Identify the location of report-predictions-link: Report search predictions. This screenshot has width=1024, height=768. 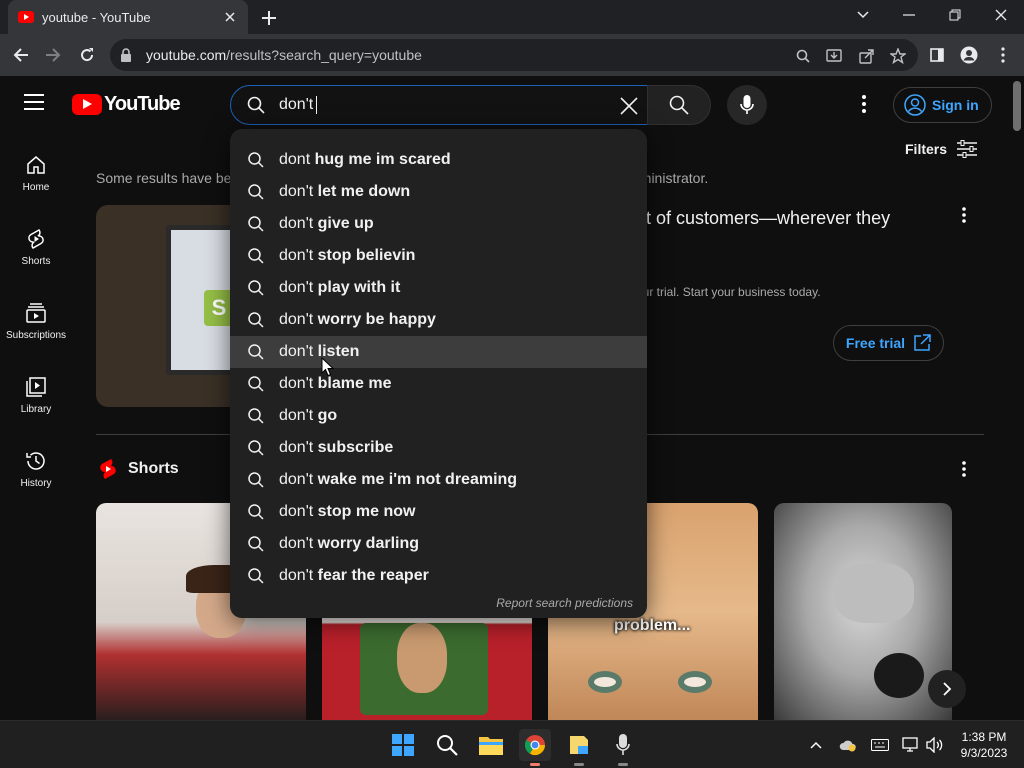
(564, 603).